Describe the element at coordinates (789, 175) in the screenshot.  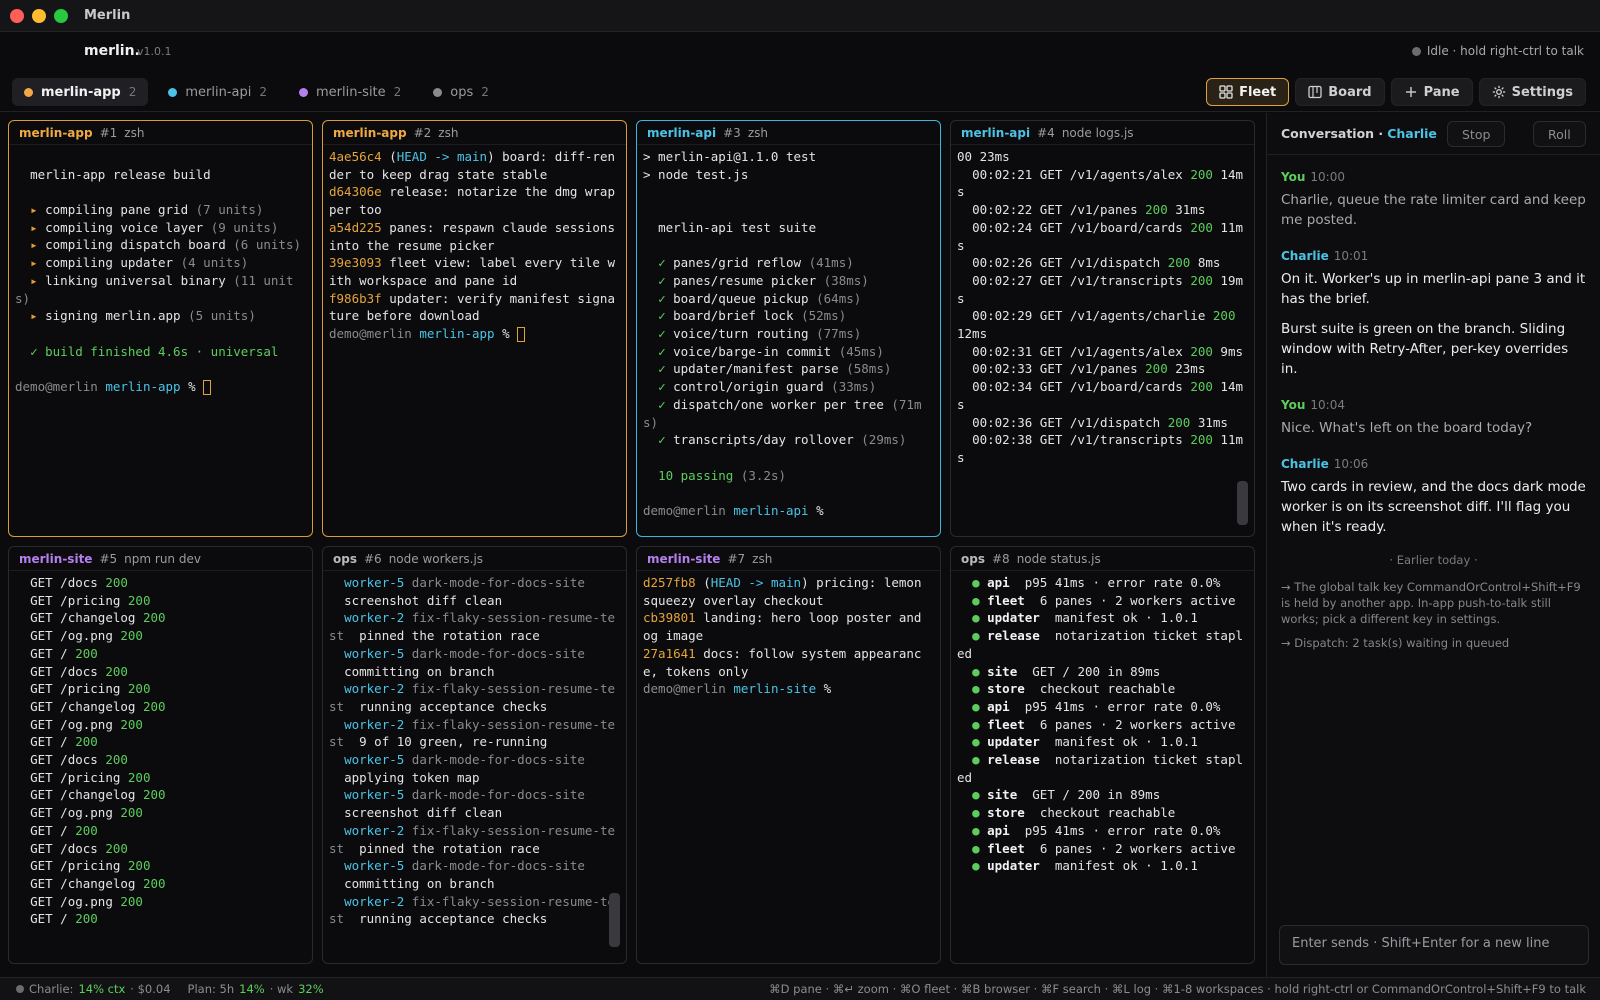
I see `terminal-line: > node test.js` at that location.